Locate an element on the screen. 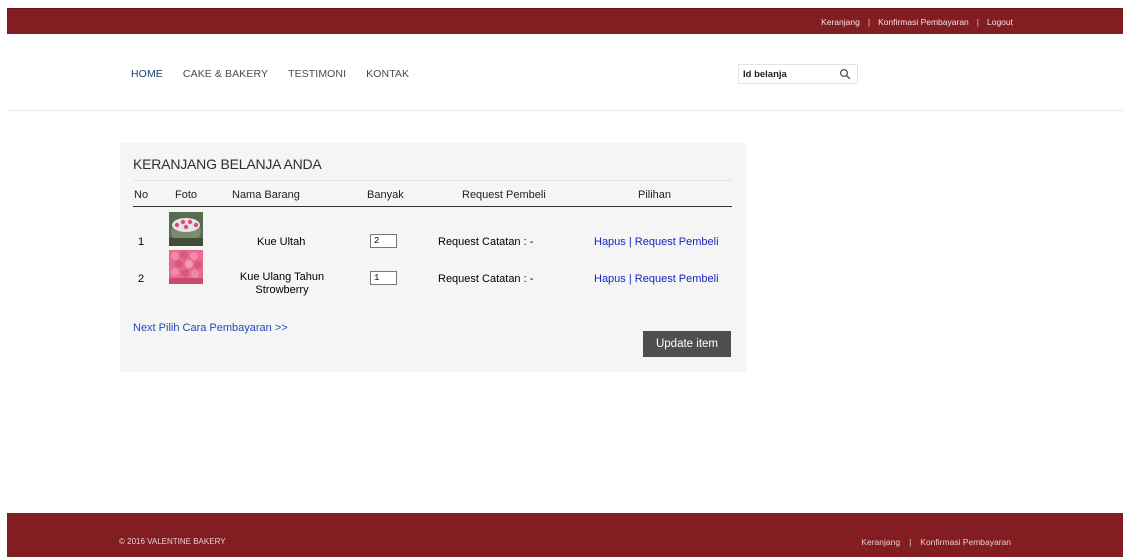 This screenshot has width=1123, height=557. nav-item-kontak: KONTAK is located at coordinates (387, 74).